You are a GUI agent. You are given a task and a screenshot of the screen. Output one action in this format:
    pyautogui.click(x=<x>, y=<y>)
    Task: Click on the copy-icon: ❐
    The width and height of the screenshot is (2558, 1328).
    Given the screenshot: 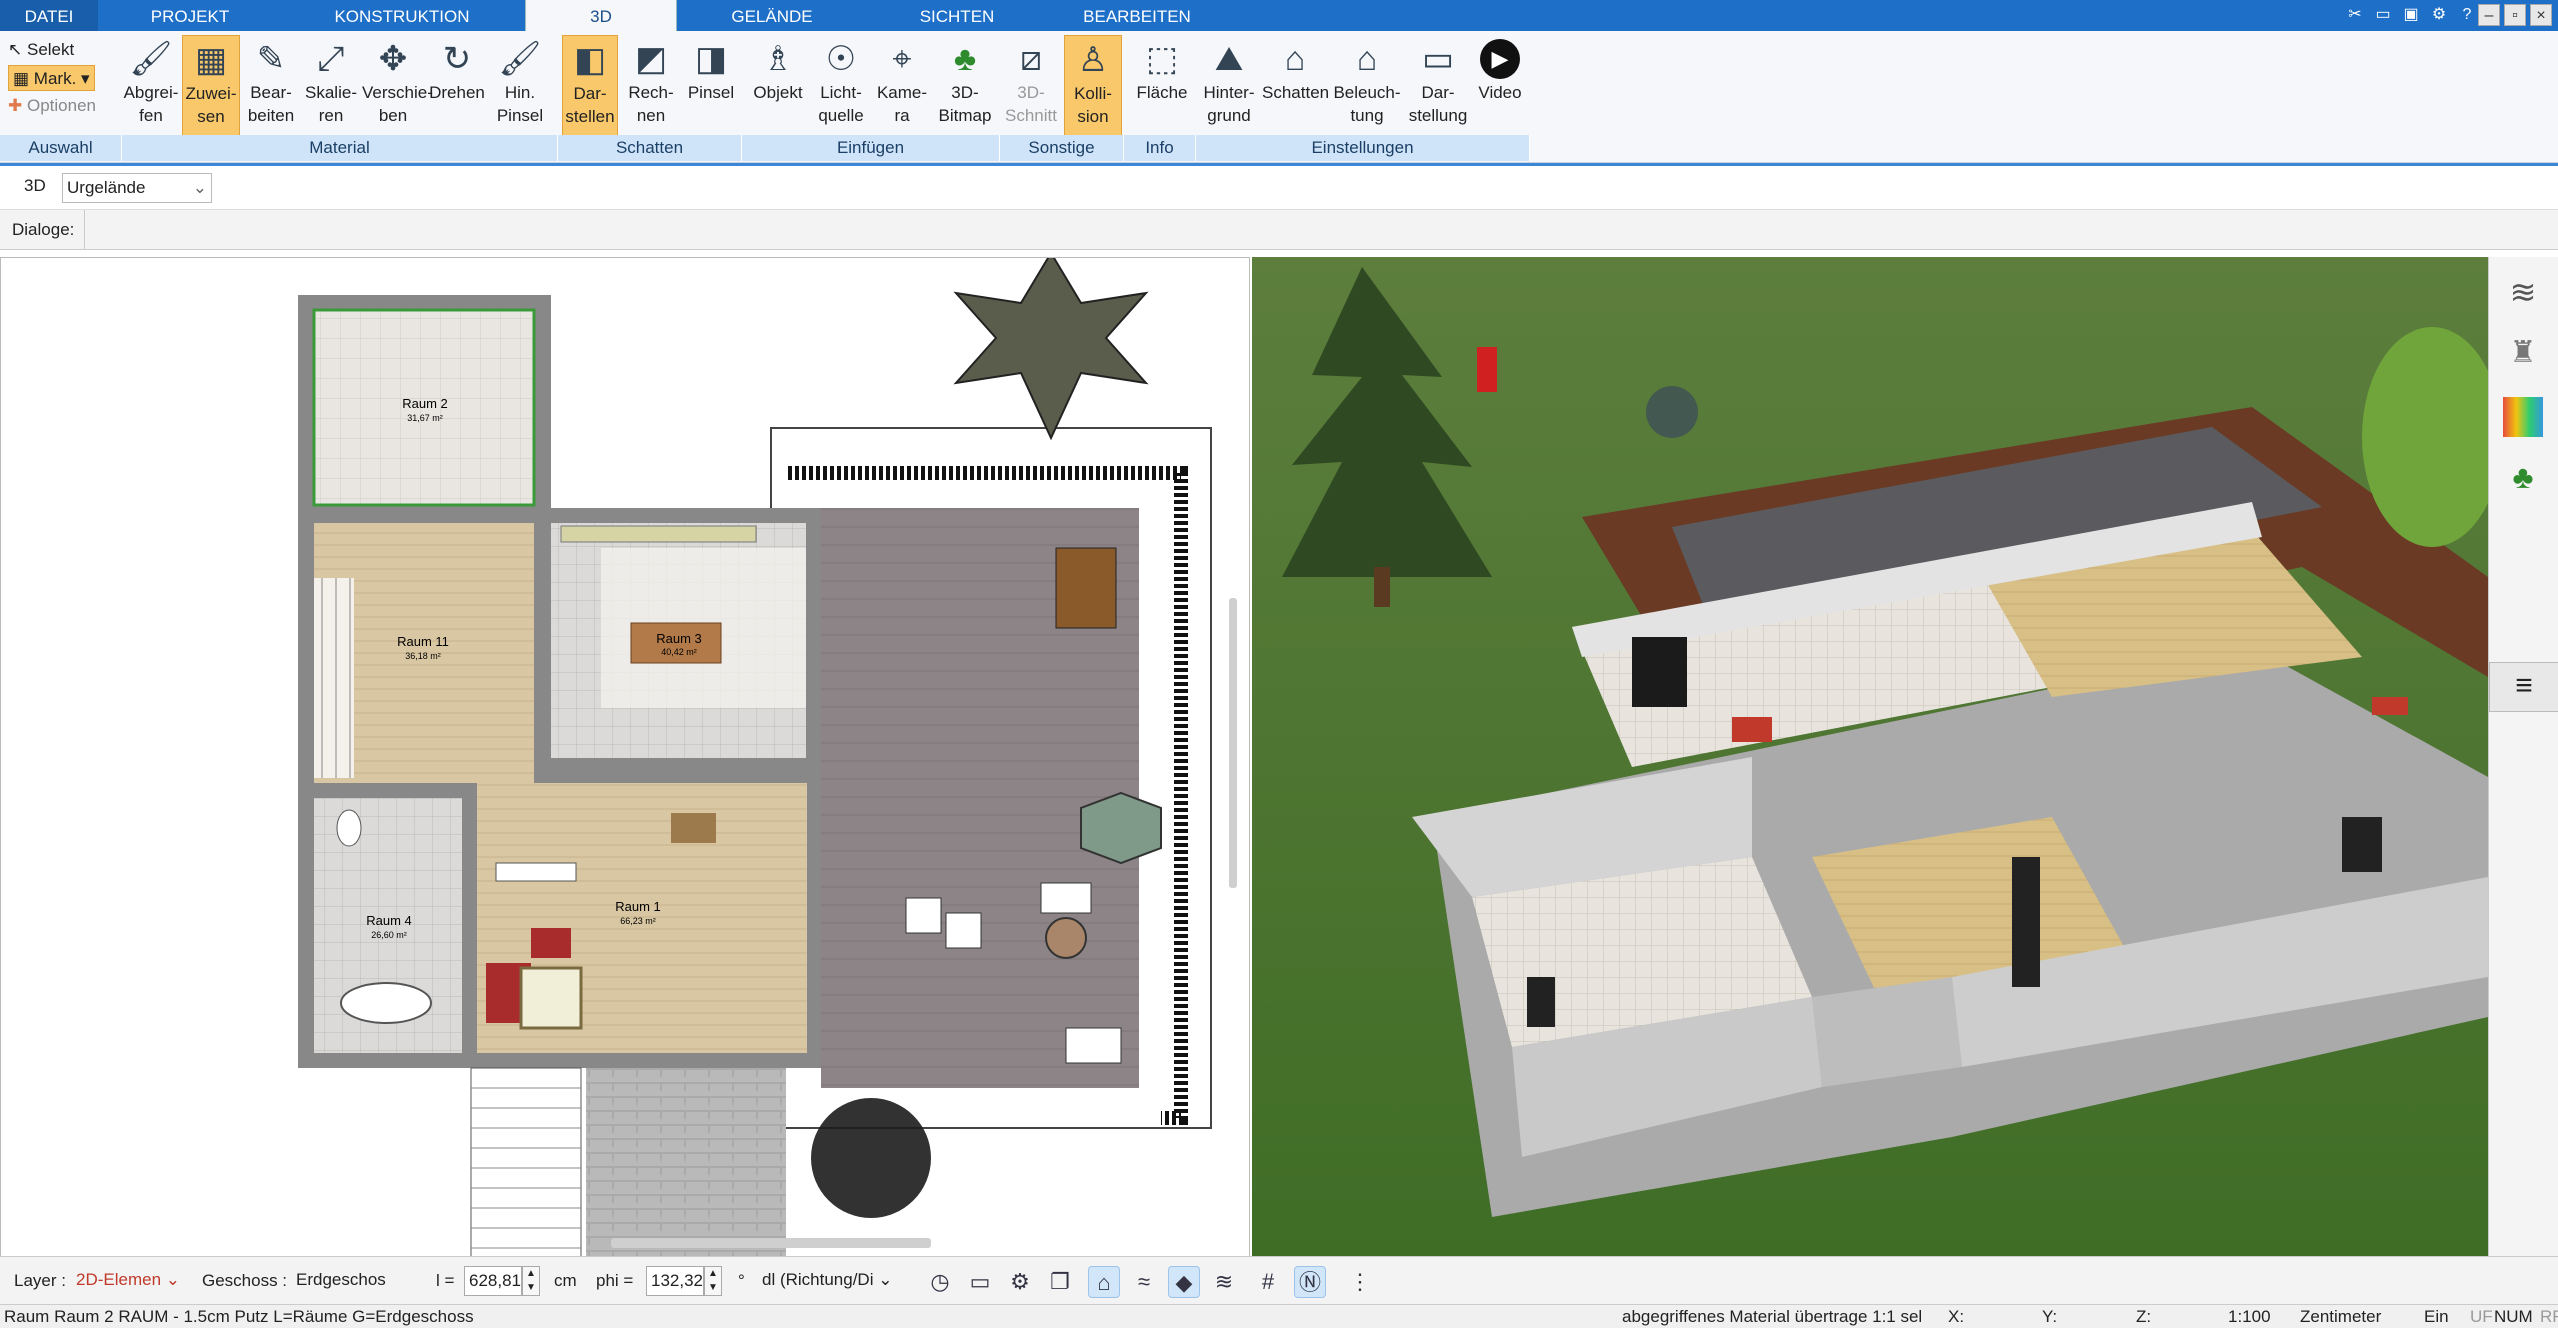 What is the action you would take?
    pyautogui.click(x=1060, y=1282)
    